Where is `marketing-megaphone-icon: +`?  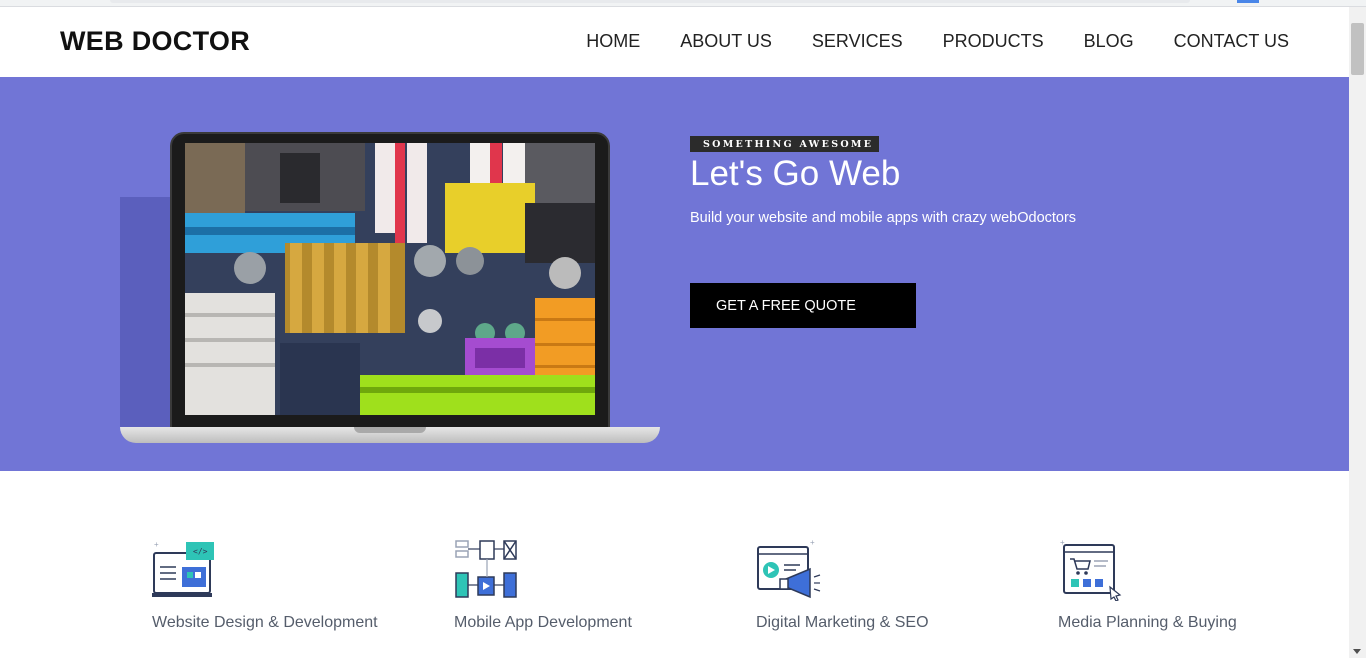
marketing-megaphone-icon: + is located at coordinates (789, 568).